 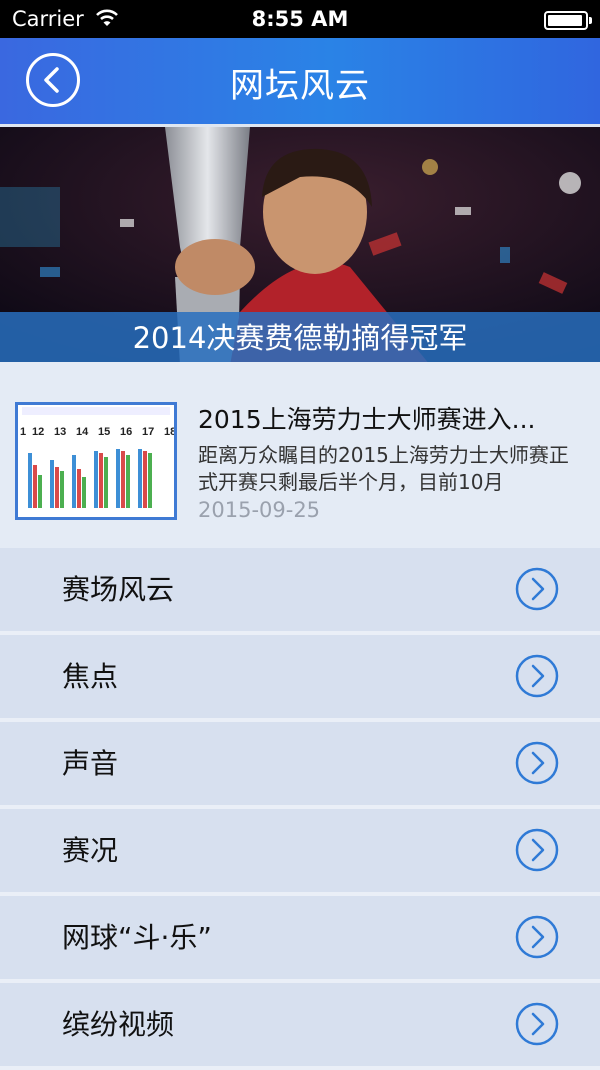 I want to click on thumbnail-chart-image: 1 12 13 14 15 16 17 18, so click(x=97, y=461).